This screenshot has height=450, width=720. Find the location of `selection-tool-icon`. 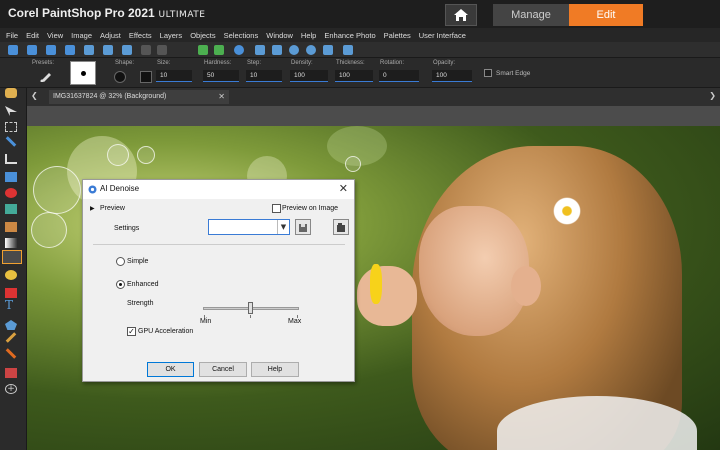

selection-tool-icon is located at coordinates (11, 127).